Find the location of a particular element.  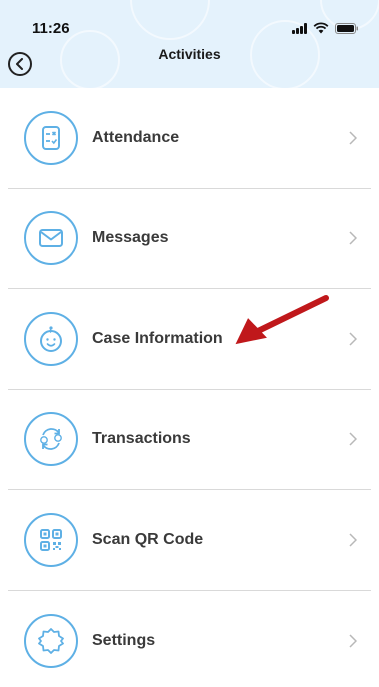

header-bar: 11:26 Activities is located at coordinates (189, 44).